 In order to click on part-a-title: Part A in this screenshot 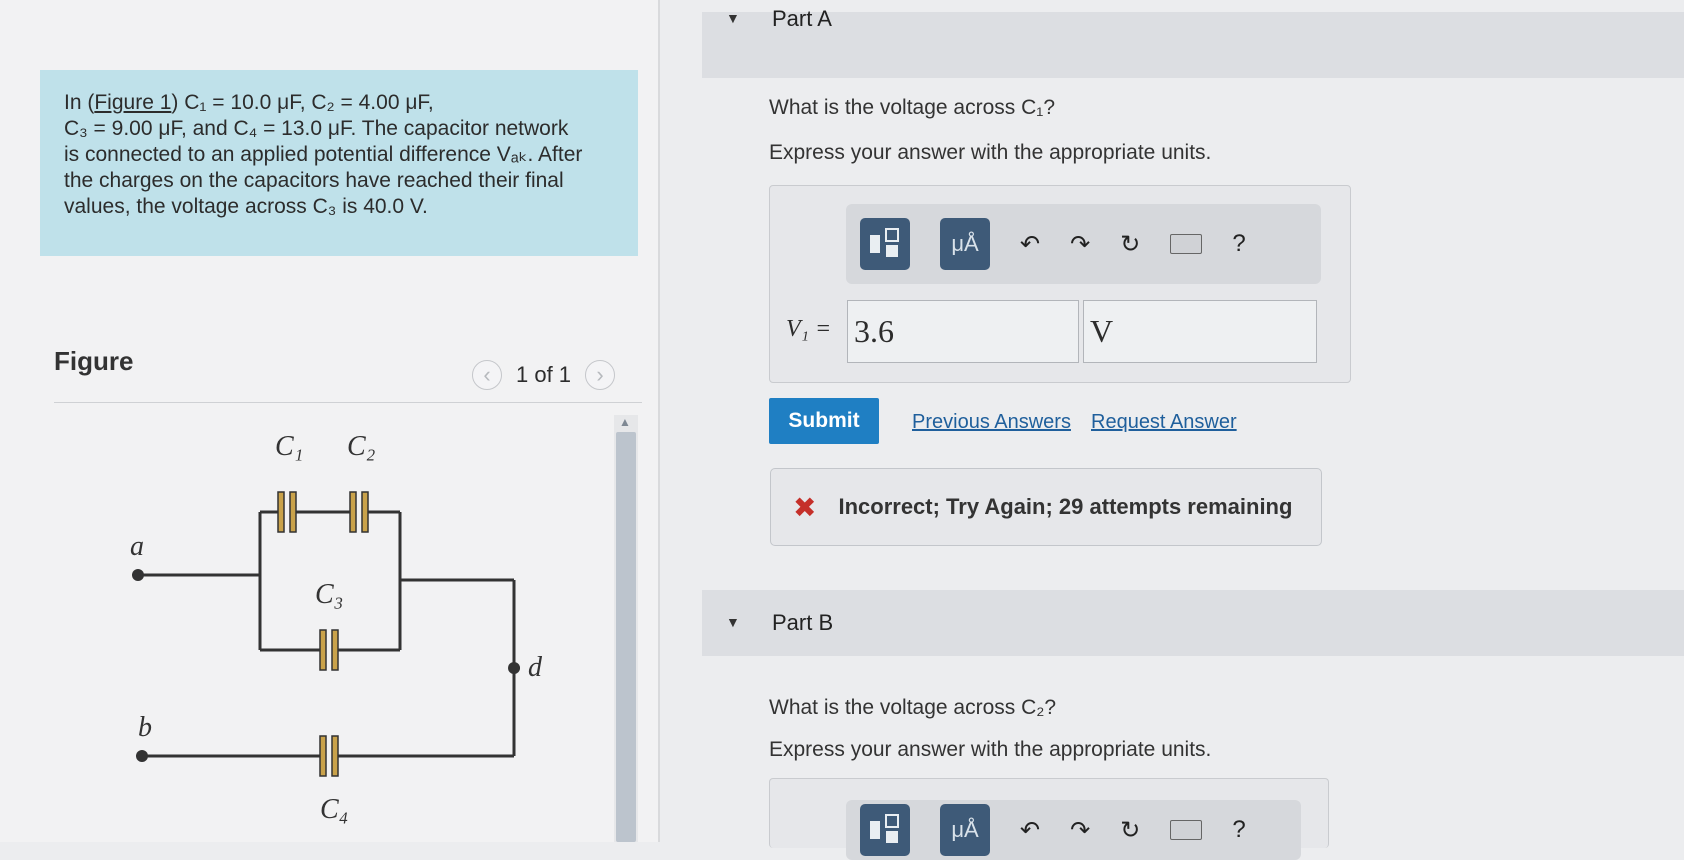, I will do `click(802, 18)`.